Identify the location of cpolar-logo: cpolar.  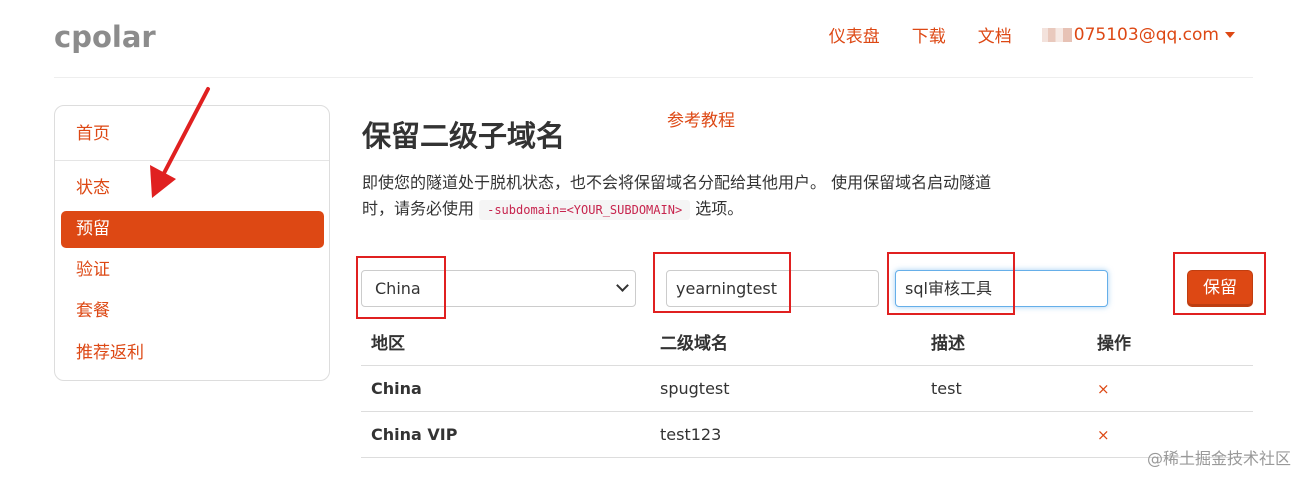
(105, 37).